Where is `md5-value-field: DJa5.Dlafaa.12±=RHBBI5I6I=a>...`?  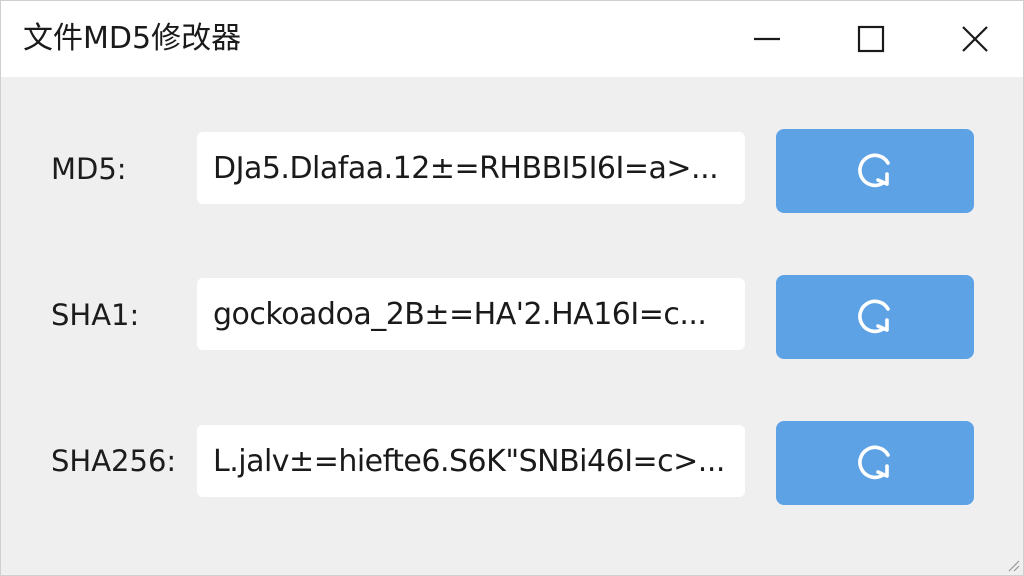 md5-value-field: DJa5.Dlafaa.12±=RHBBI5I6I=a>... is located at coordinates (471, 168).